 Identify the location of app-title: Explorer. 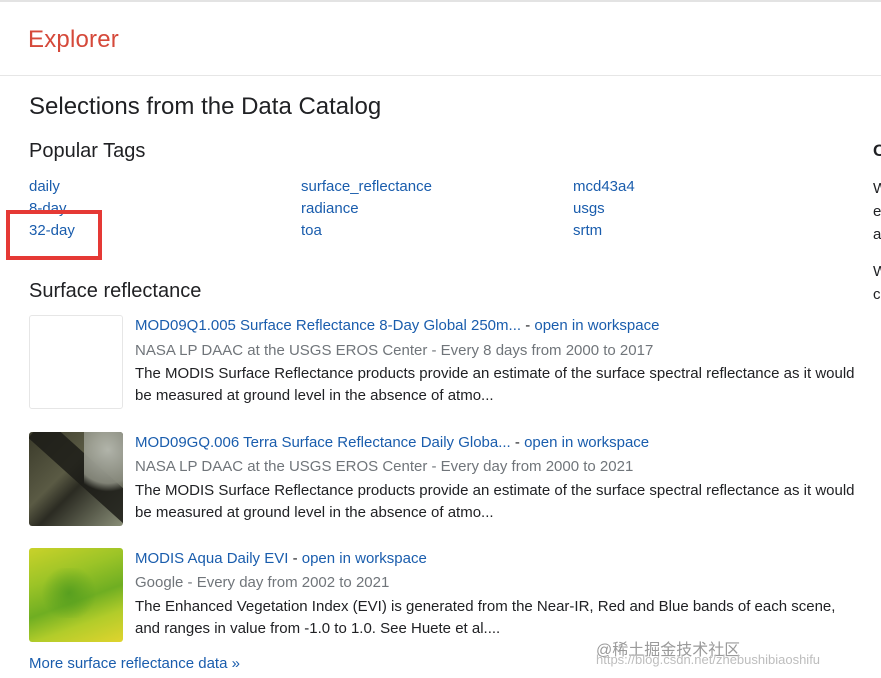
(73, 40).